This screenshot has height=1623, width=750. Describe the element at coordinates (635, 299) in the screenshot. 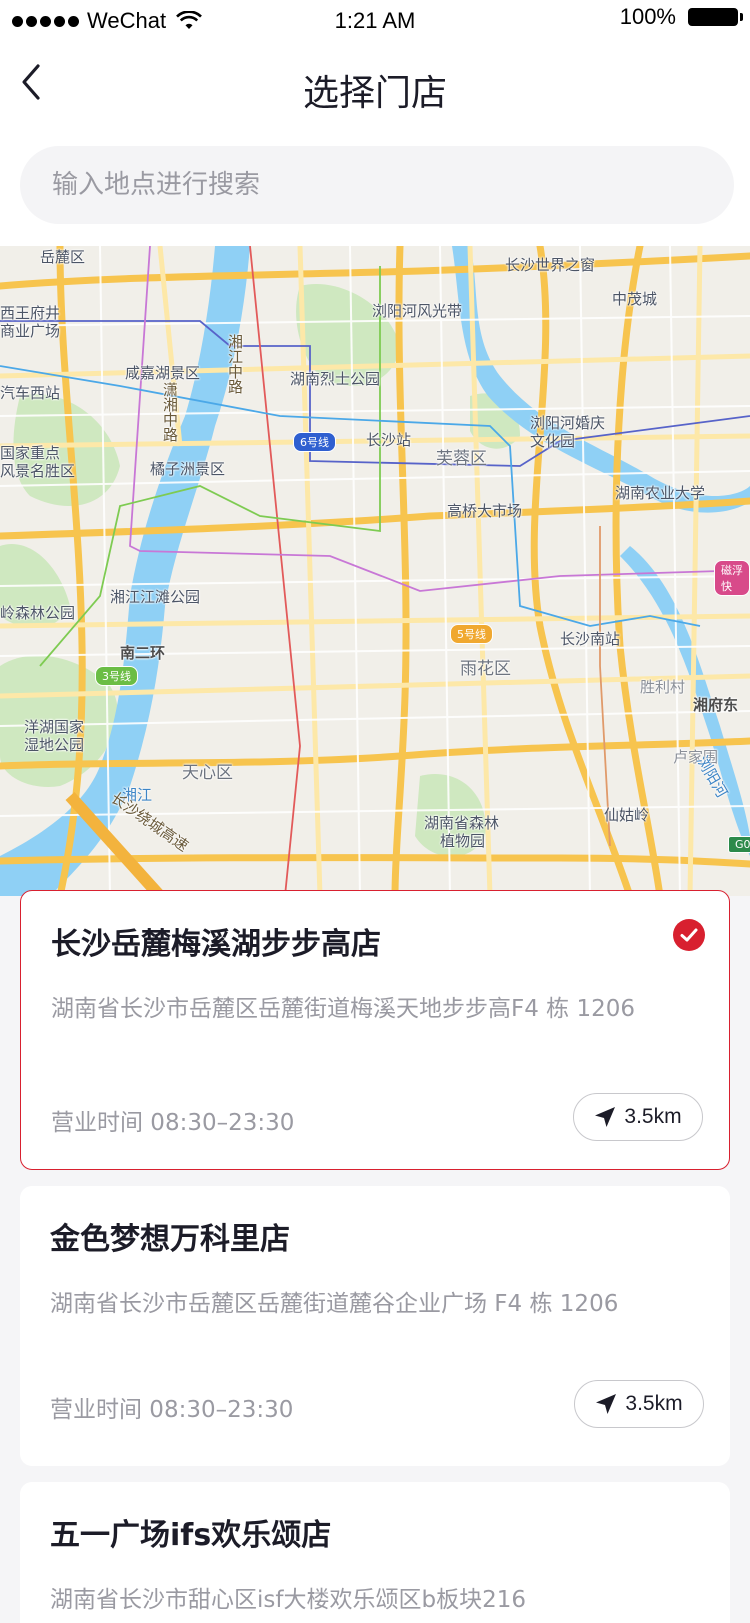

I see `map-label: 中茂城` at that location.